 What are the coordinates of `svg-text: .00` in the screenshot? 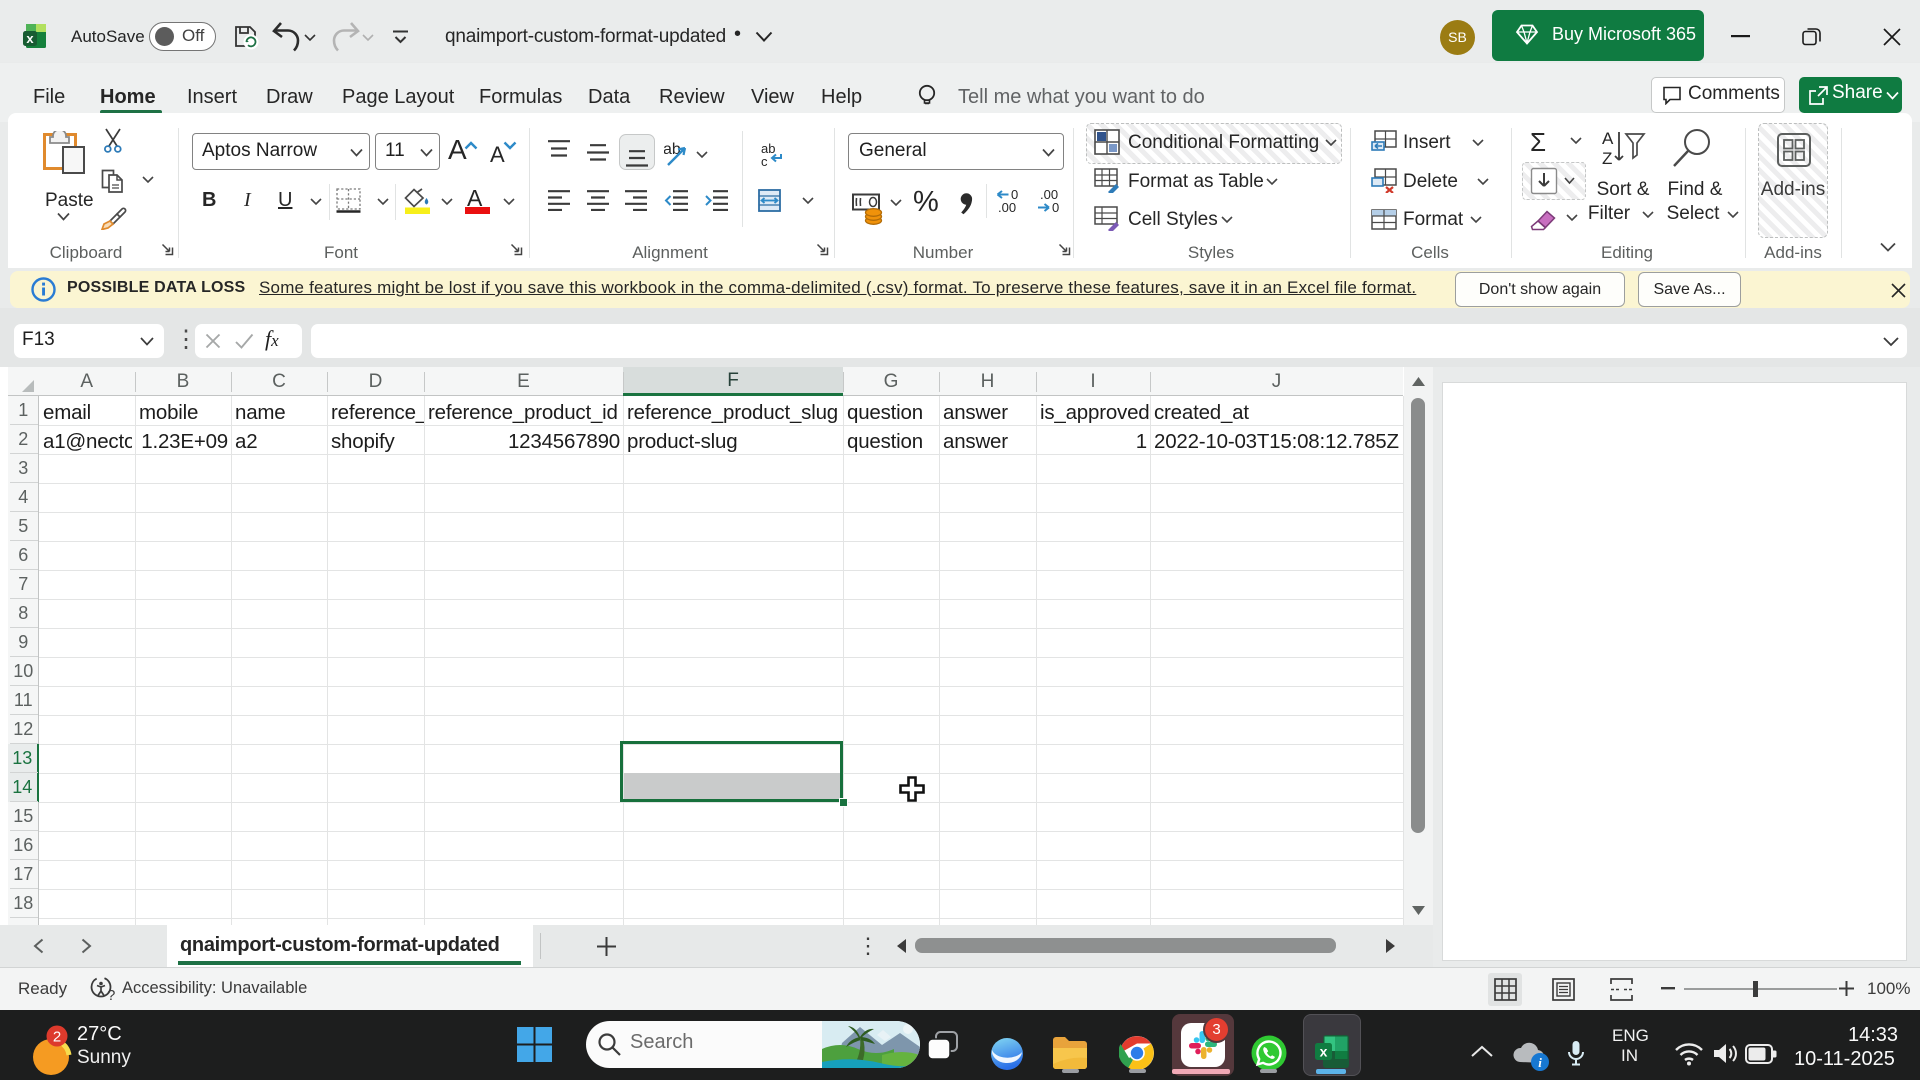 It's located at (1007, 206).